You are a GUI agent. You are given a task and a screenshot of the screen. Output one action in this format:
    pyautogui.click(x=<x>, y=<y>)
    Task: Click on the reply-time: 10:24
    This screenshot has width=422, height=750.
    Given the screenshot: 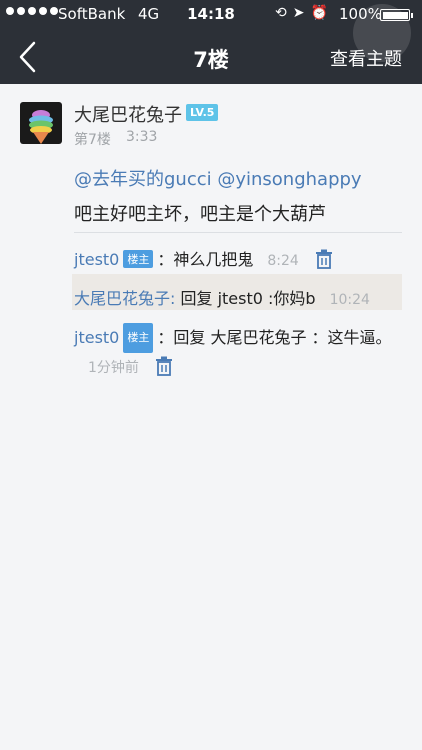 What is the action you would take?
    pyautogui.click(x=349, y=300)
    